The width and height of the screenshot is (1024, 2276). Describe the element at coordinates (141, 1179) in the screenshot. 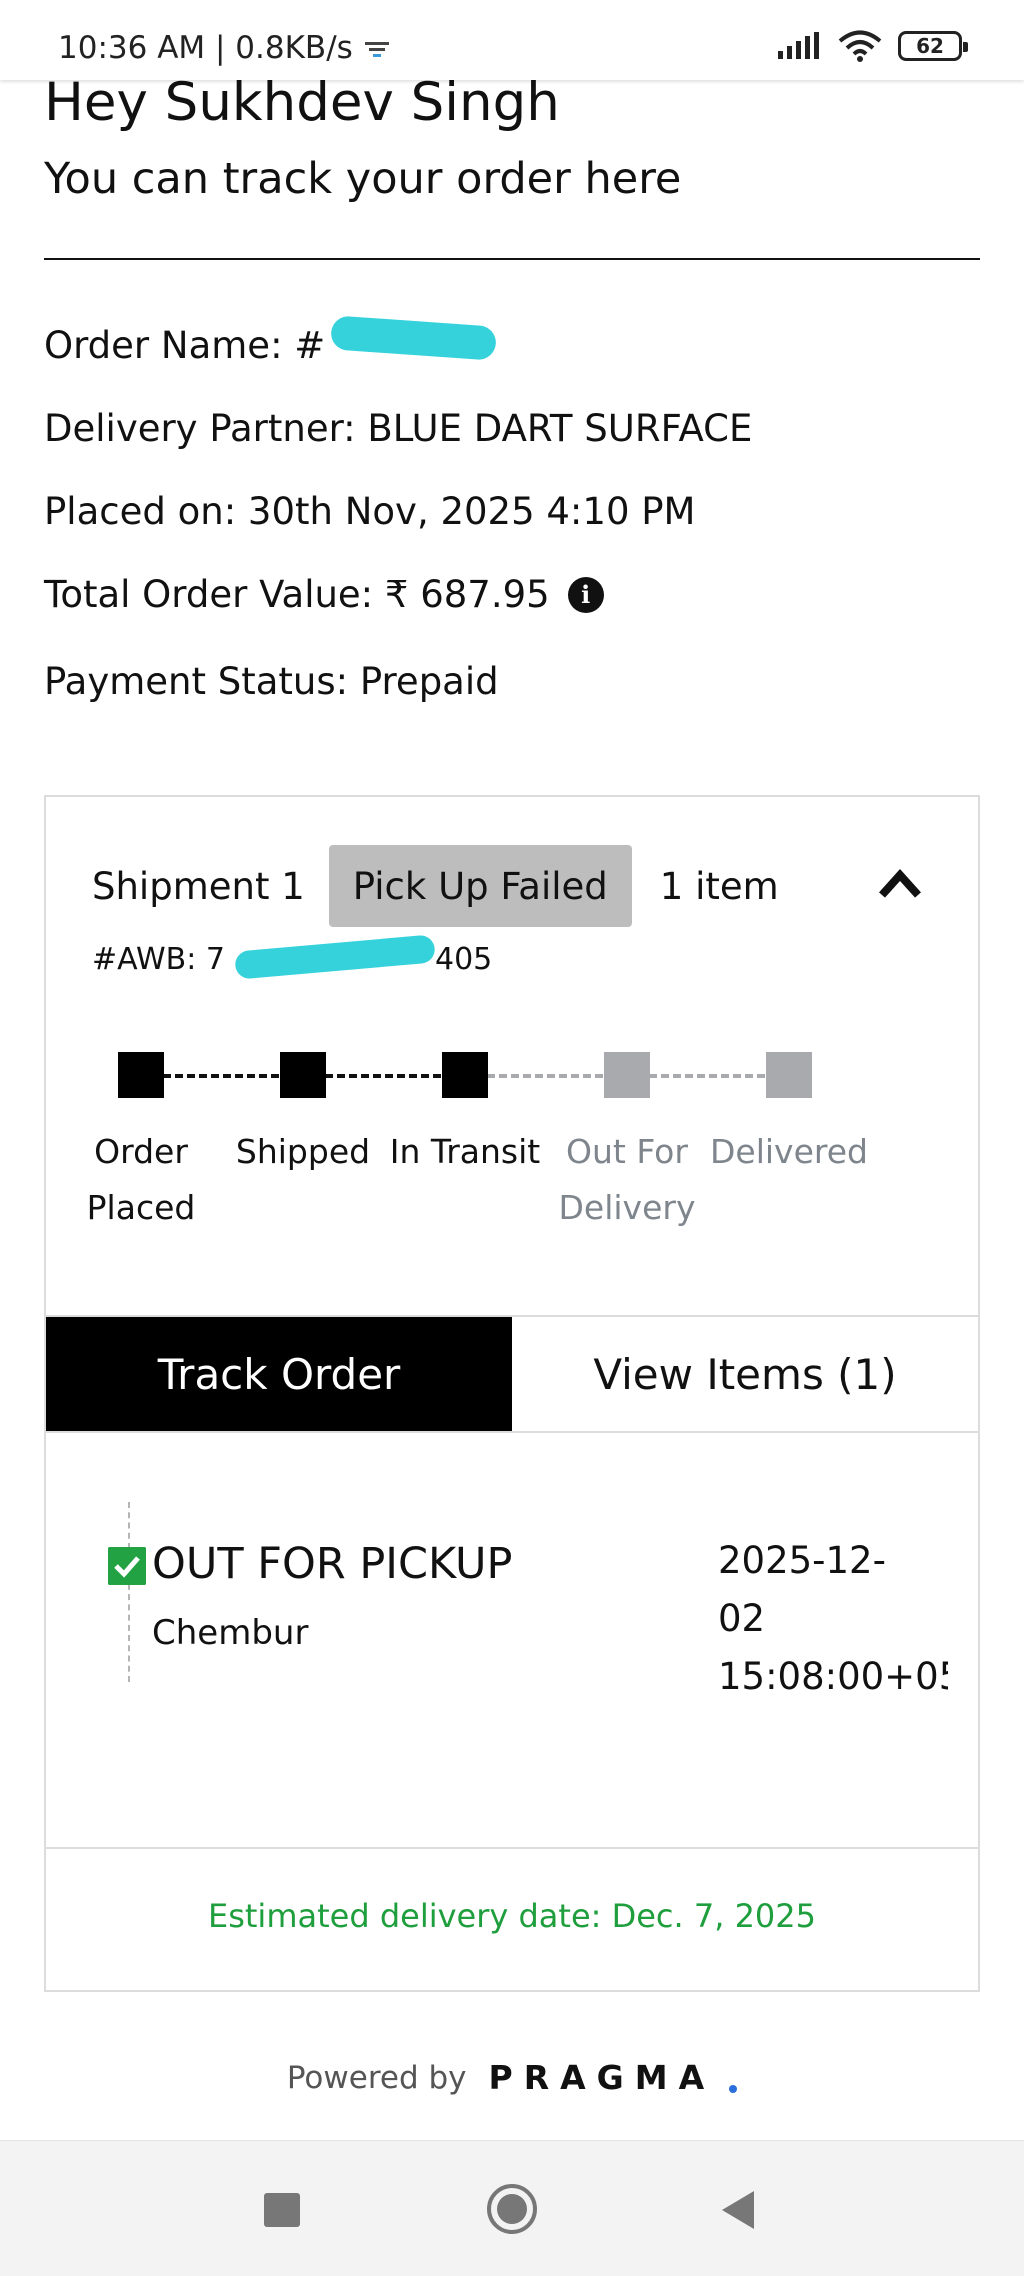

I see `step-label-order-placed: Order Placed` at that location.